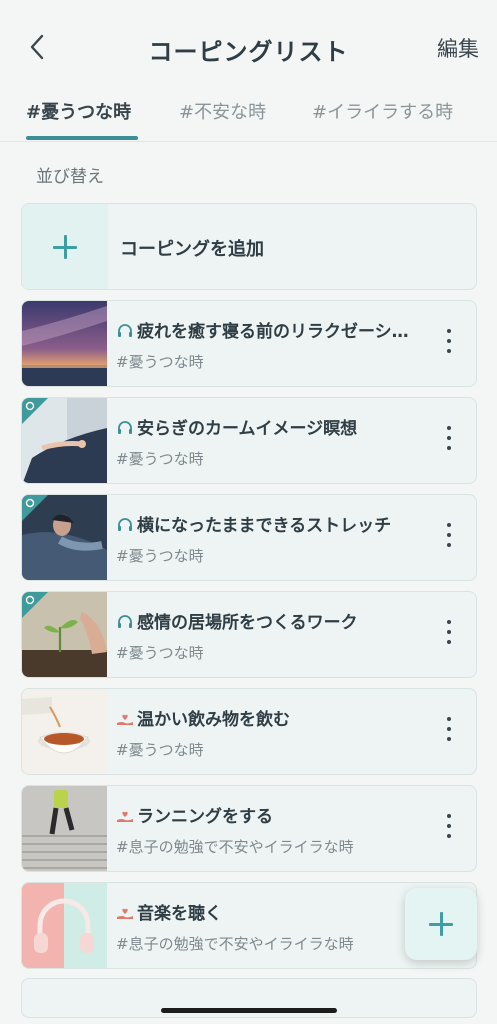  I want to click on item-title: 疲れを癒す寝る前のリラクゼーション, so click(276, 332).